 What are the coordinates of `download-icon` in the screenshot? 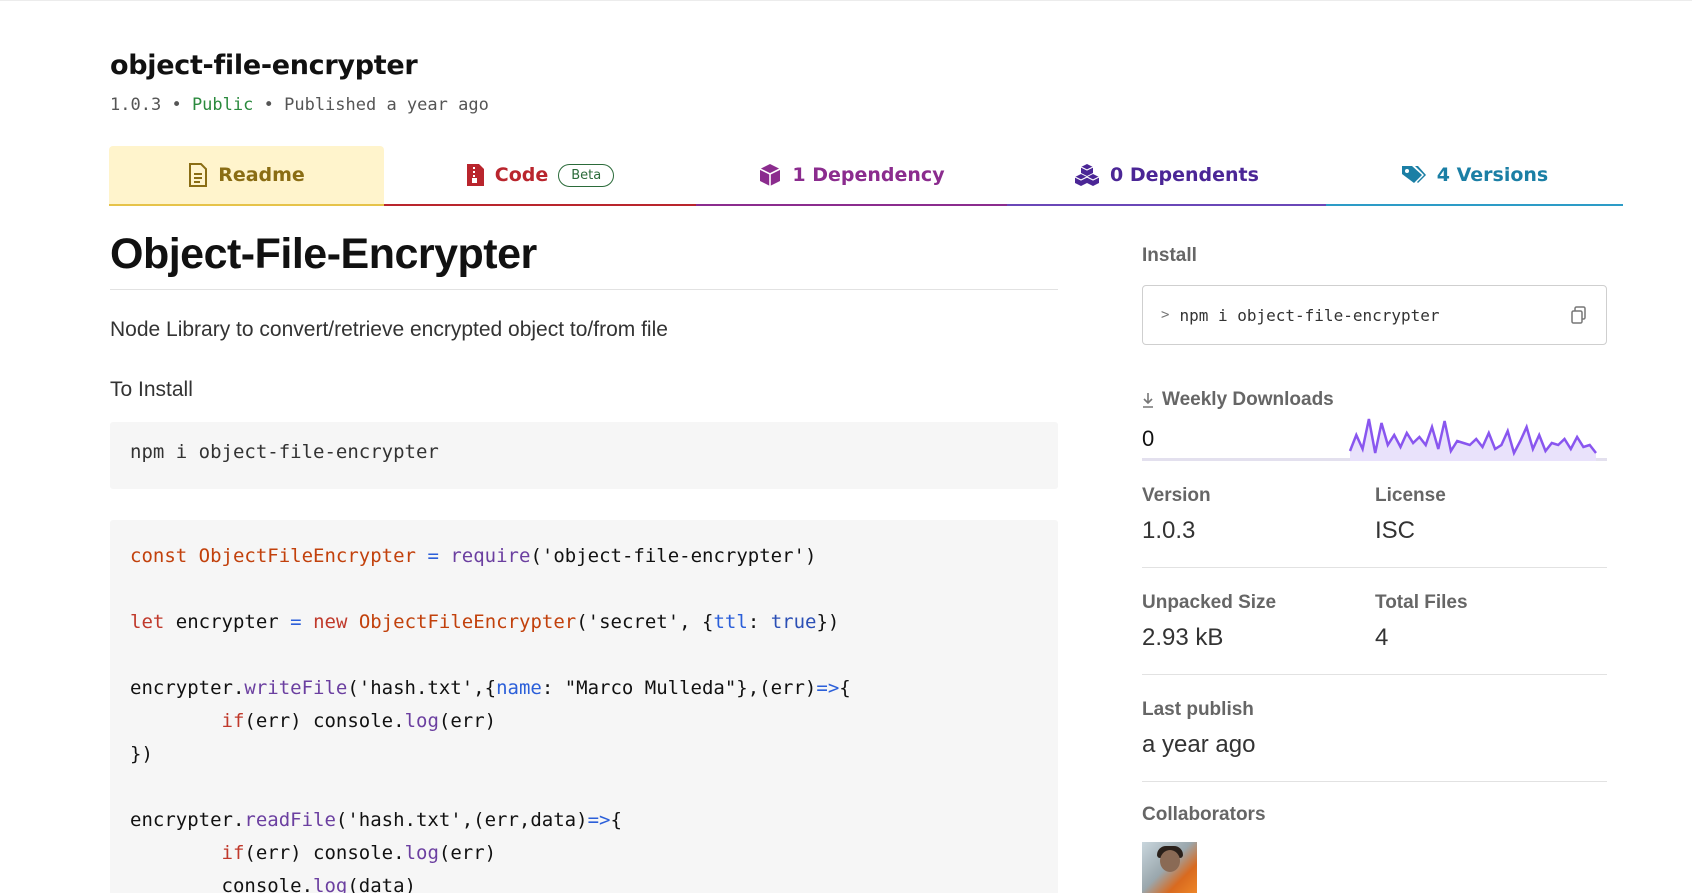 It's located at (1148, 400).